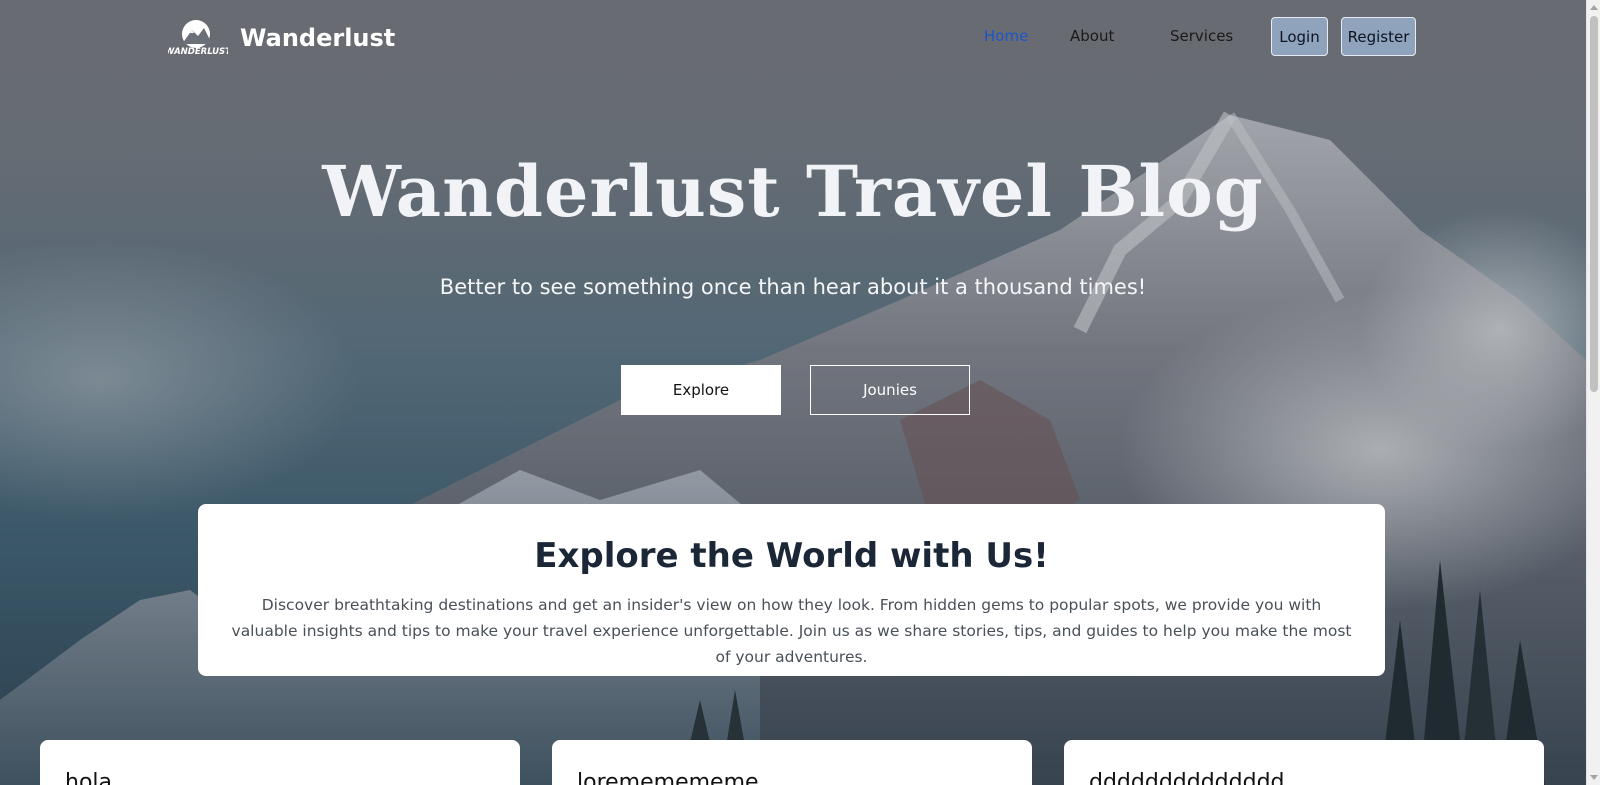 The height and width of the screenshot is (785, 1600). What do you see at coordinates (198, 38) in the screenshot?
I see `wanderlust-logo-icon: WANDERLUST` at bounding box center [198, 38].